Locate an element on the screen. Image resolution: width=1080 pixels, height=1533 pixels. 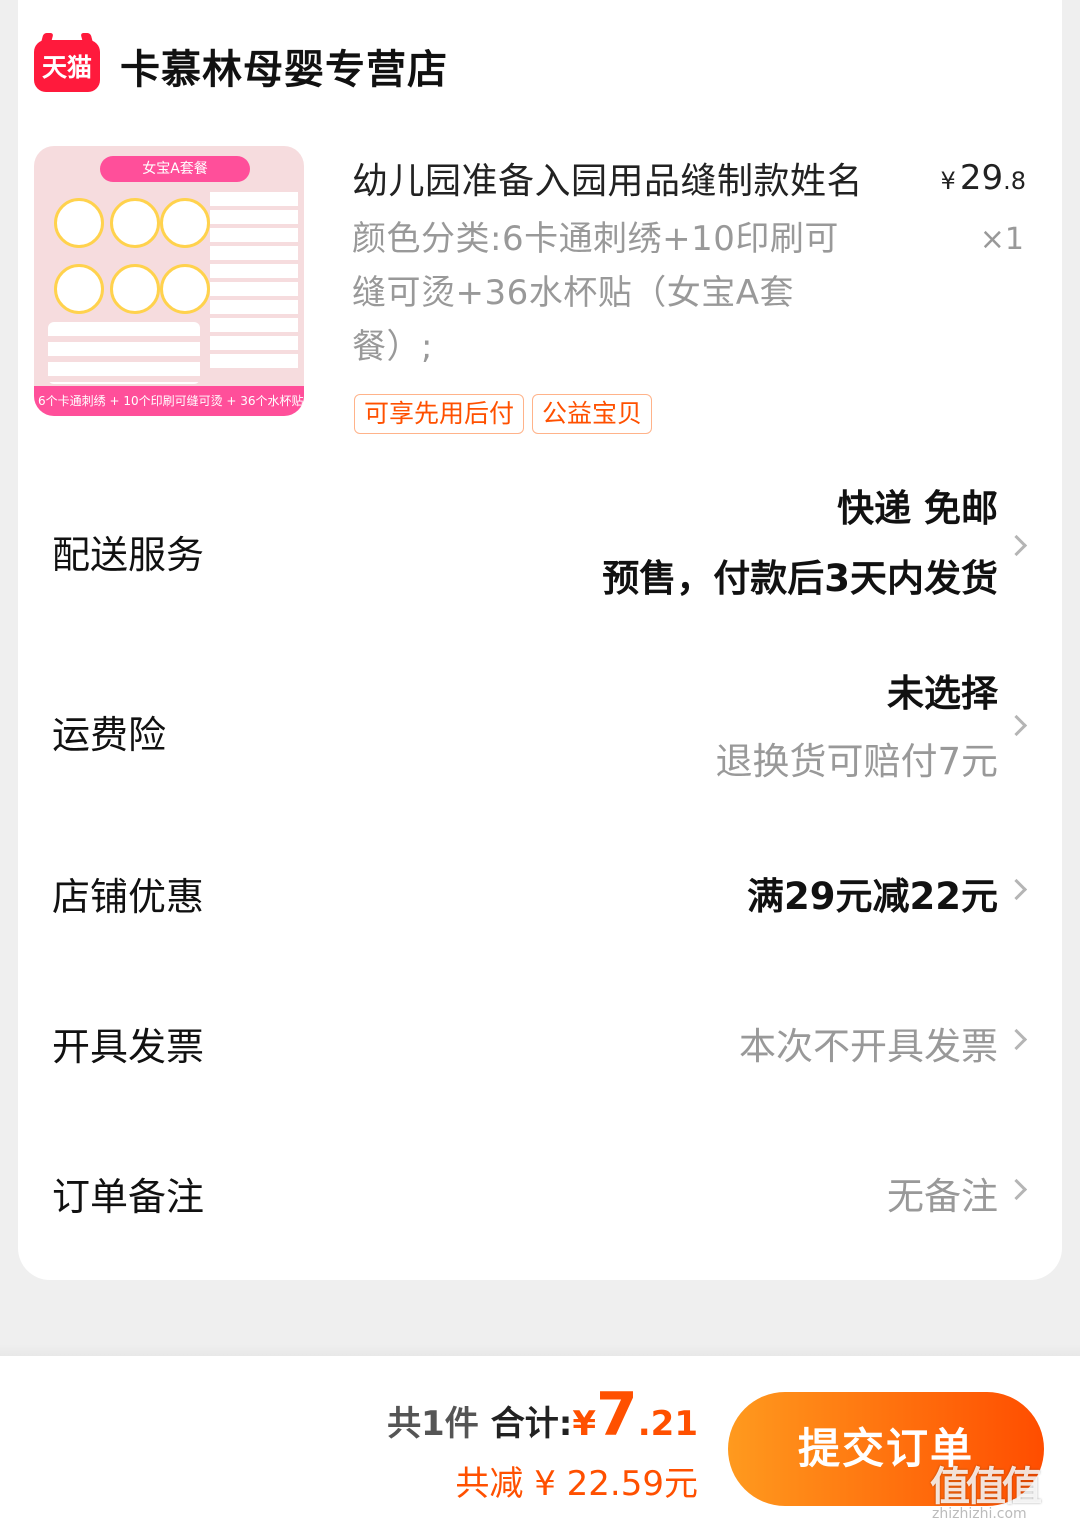
total-decimal: .21 is located at coordinates (667, 1424).